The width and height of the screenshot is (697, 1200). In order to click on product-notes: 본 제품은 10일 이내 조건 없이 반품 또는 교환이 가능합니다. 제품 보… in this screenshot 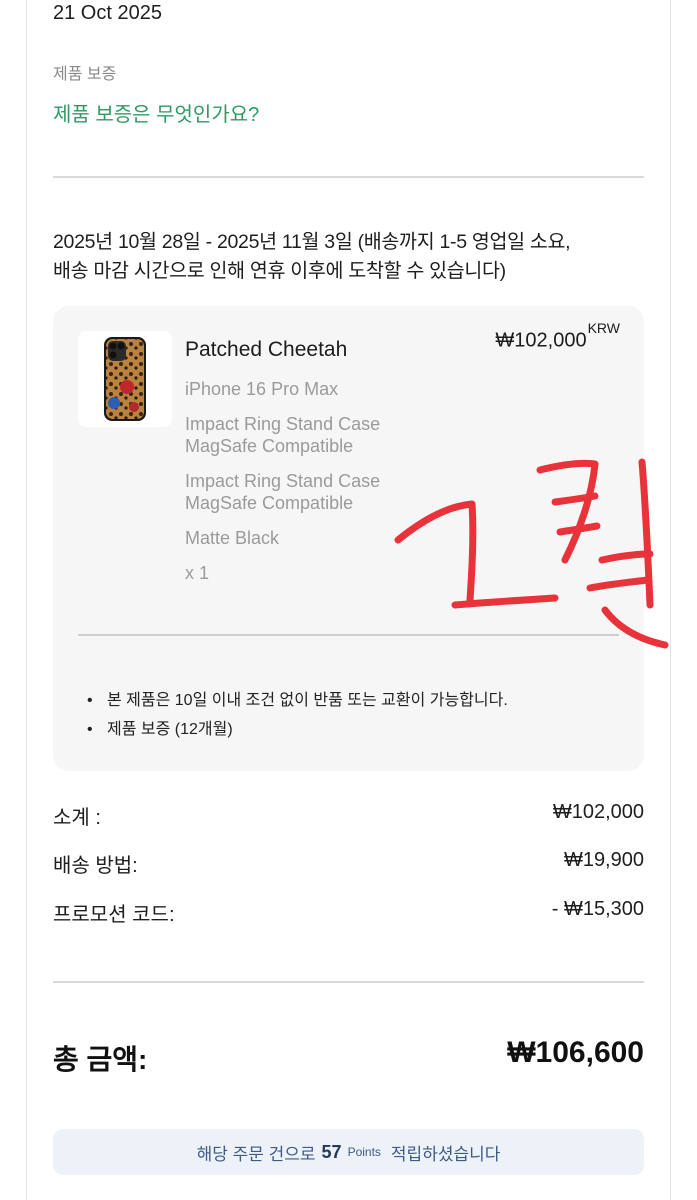, I will do `click(296, 715)`.